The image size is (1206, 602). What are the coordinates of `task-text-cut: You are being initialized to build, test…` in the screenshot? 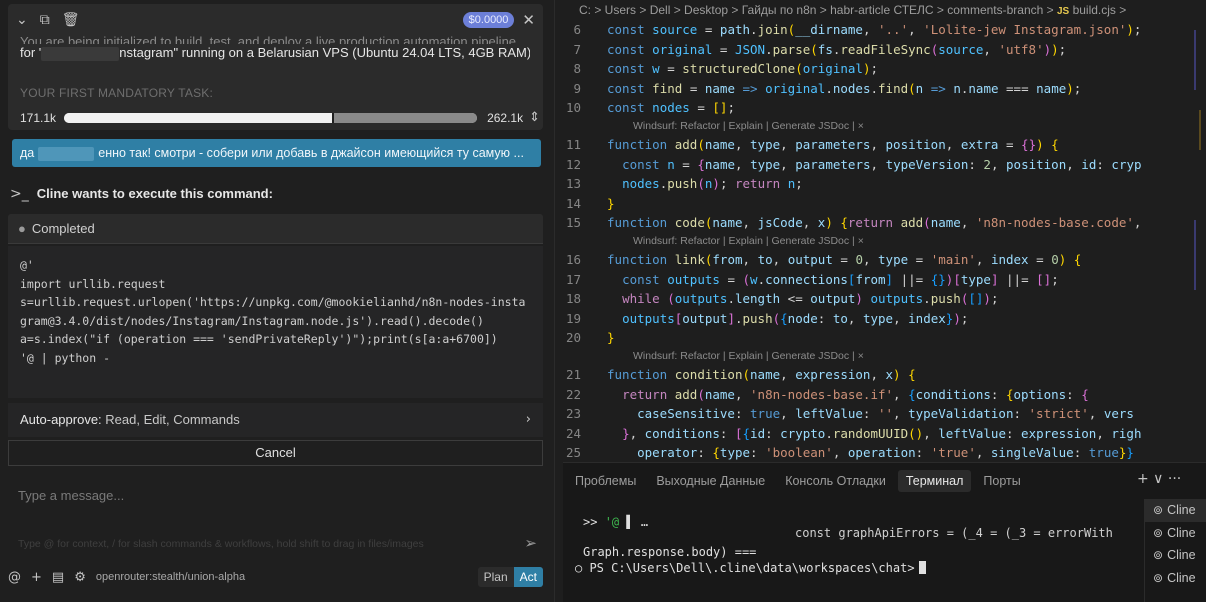 It's located at (268, 39).